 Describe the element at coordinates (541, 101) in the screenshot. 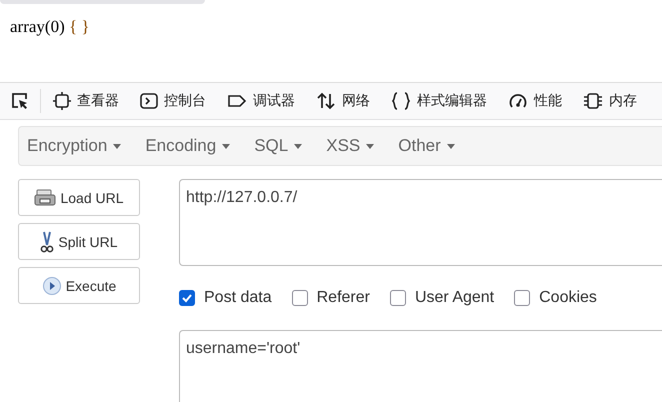

I see `devtools-tab: 性能` at that location.